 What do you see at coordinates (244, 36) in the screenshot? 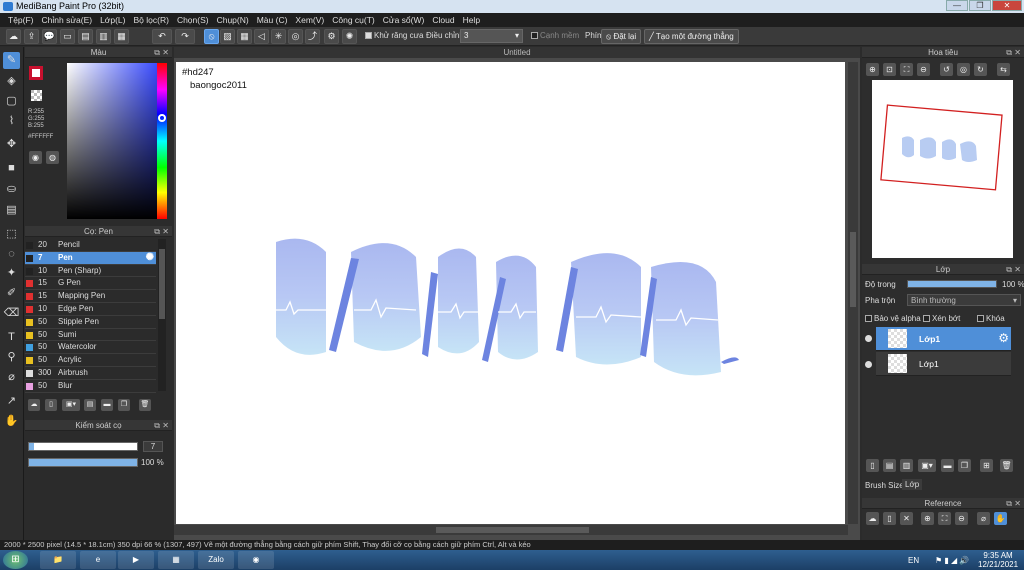
I see `grid-snap-icon: ▦` at bounding box center [244, 36].